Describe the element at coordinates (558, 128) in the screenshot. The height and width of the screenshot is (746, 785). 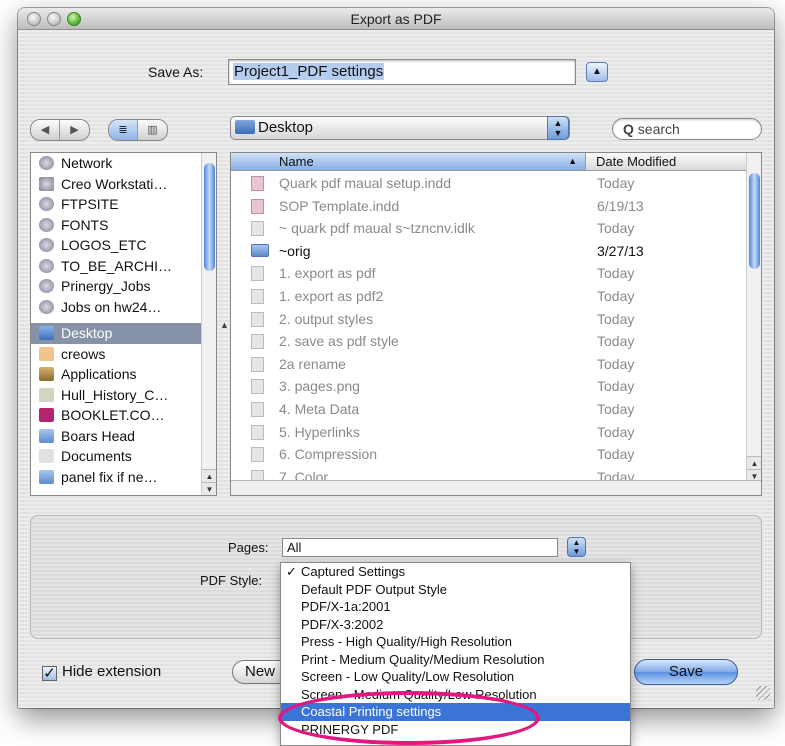
I see `popup-arrows-icon: ▲ ▼` at that location.